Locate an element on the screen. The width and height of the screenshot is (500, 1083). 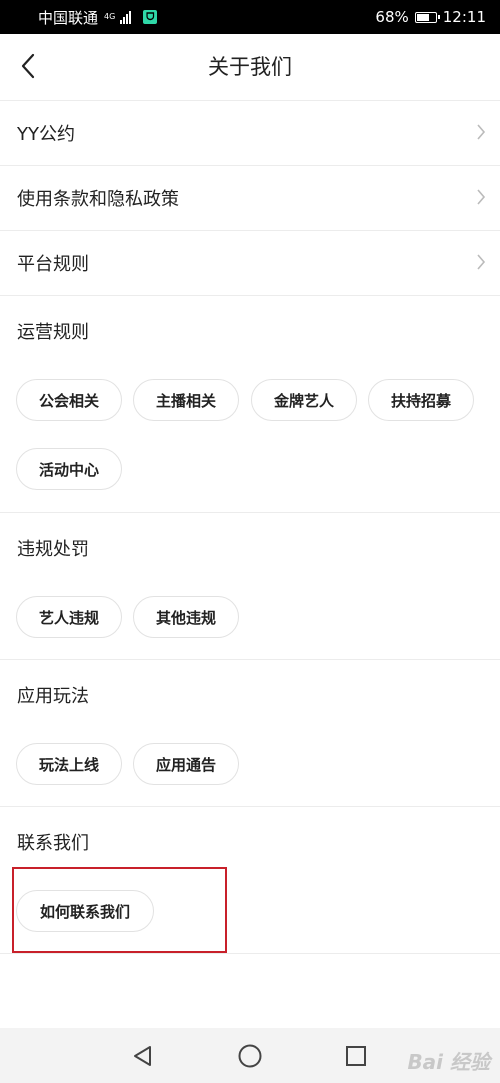
chip-support-recruit: 扶持招募 is located at coordinates (421, 400).